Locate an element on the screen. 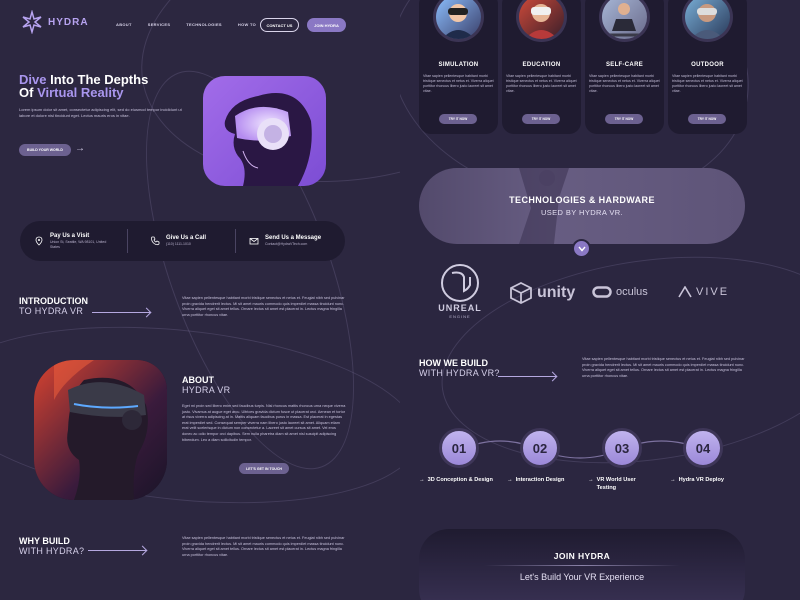 The image size is (800, 600). nav-link-how-to: HOW TO is located at coordinates (247, 24).